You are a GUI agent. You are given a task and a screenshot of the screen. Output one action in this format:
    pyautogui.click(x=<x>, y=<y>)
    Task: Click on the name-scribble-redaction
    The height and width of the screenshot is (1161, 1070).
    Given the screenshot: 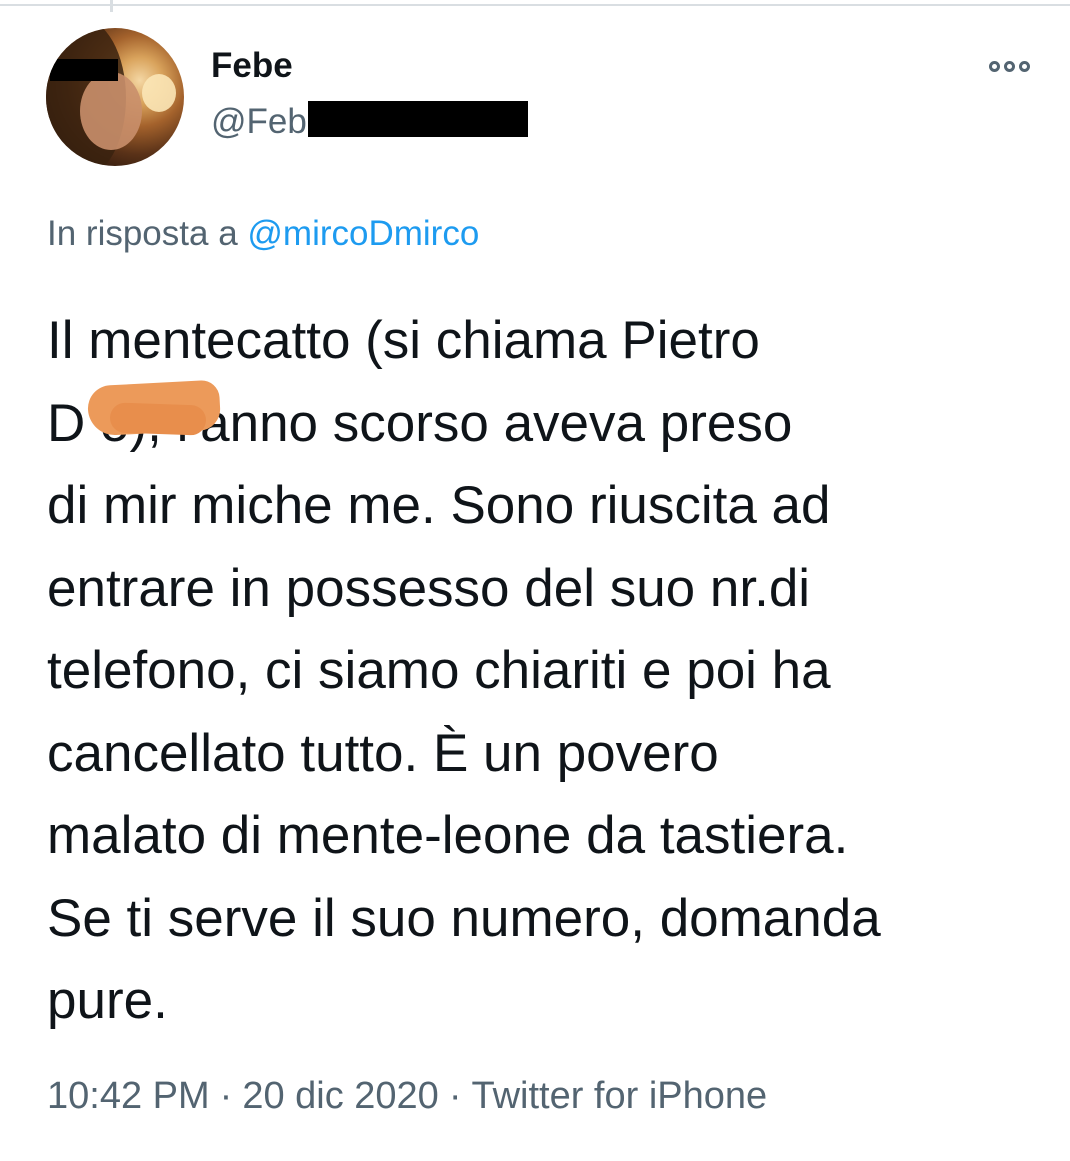 What is the action you would take?
    pyautogui.click(x=158, y=419)
    